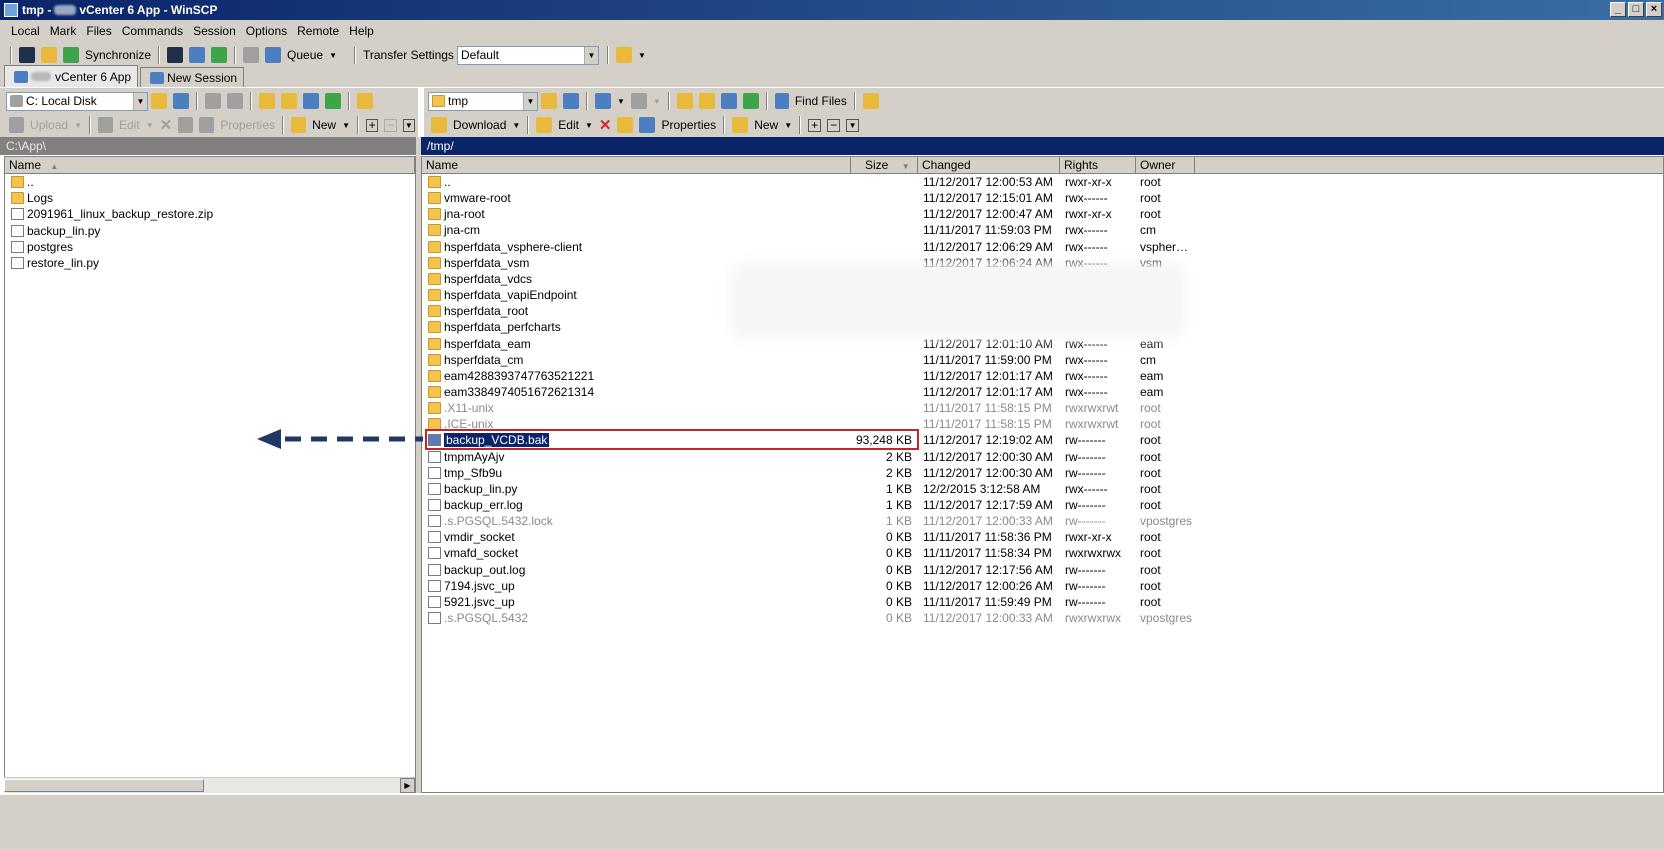  I want to click on local-drive-select: C: Local Disk ▼, so click(77, 101).